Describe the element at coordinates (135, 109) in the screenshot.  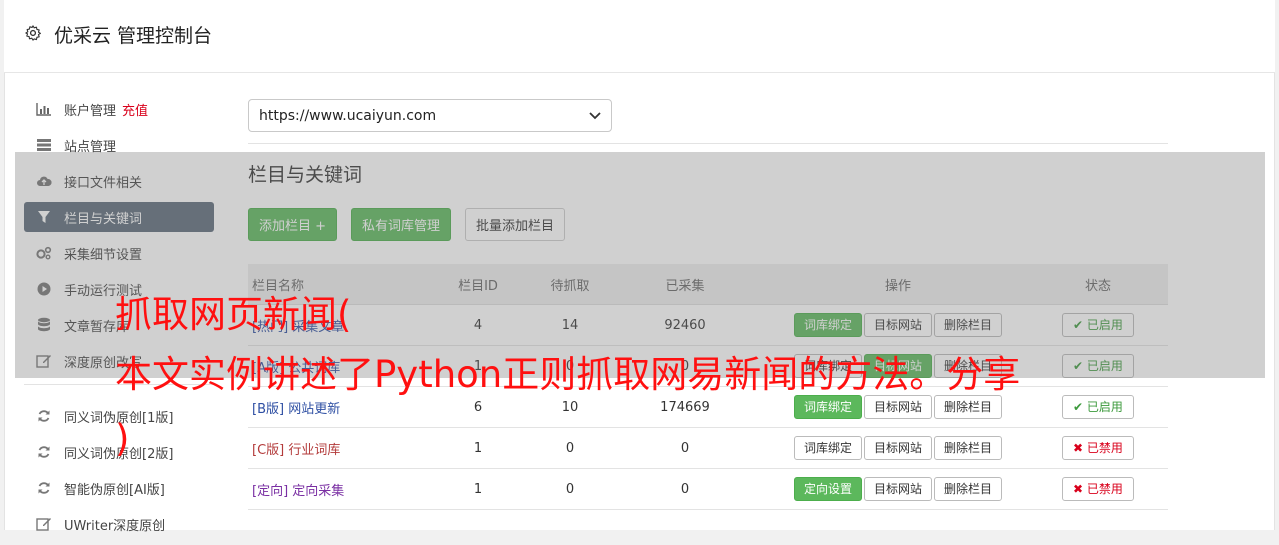
I see `recharge-link: 充值` at that location.